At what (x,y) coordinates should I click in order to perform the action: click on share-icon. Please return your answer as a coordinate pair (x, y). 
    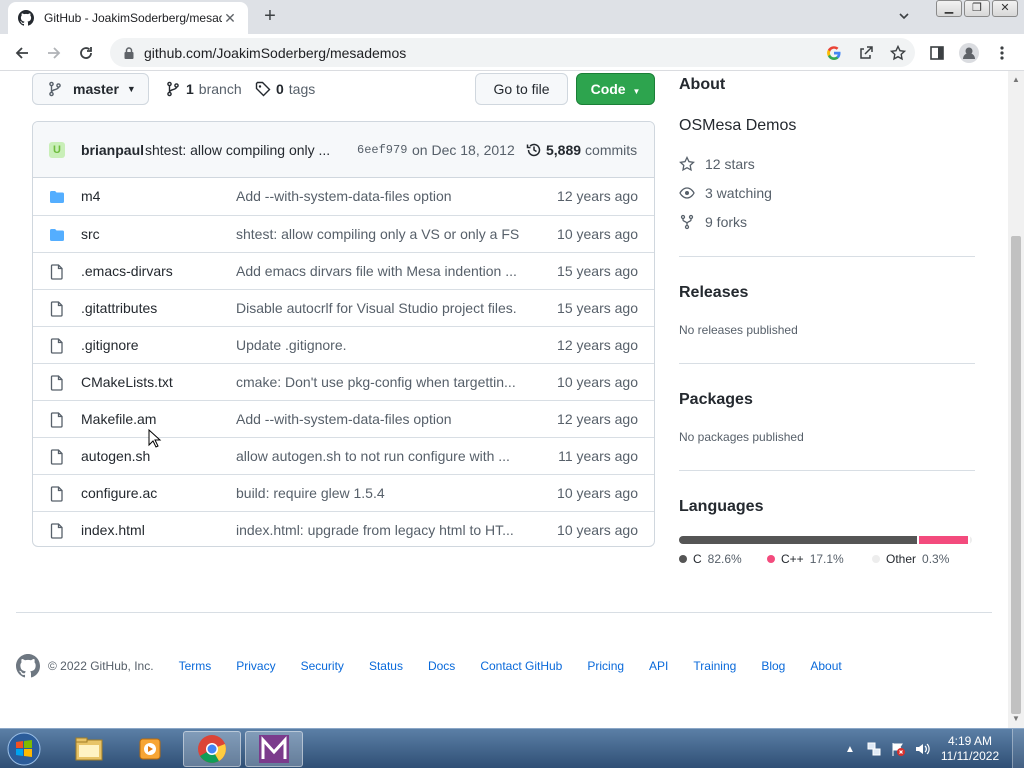
    Looking at the image, I should click on (866, 53).